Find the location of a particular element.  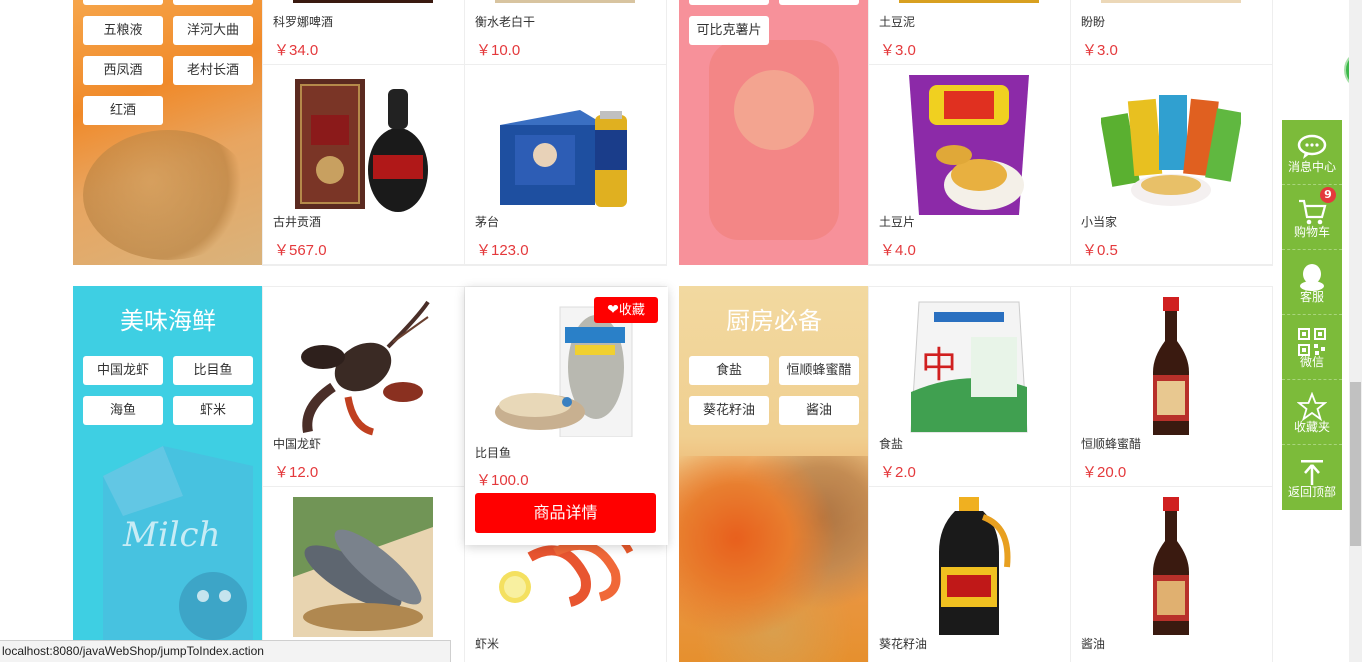

vinegar-bottle-image is located at coordinates (1171, 366).